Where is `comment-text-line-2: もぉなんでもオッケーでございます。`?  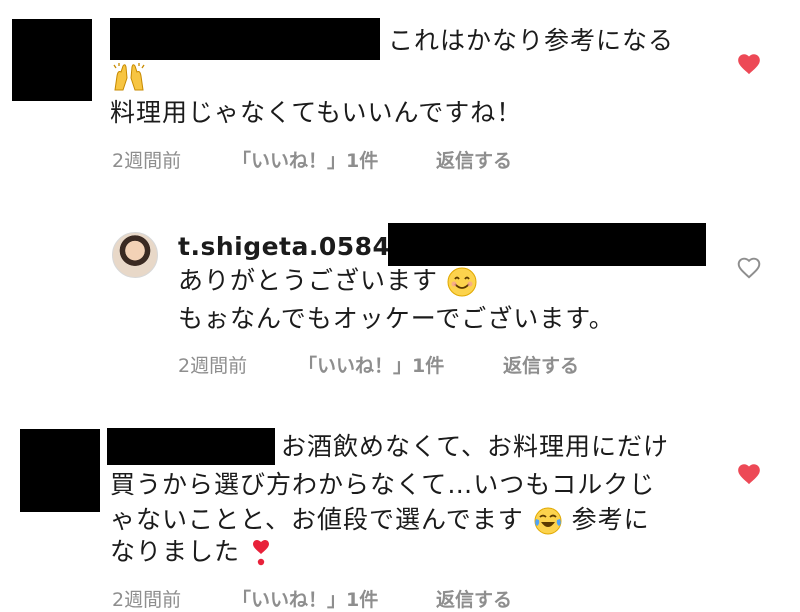 comment-text-line-2: もぉなんでもオッケーでございます。 is located at coordinates (396, 318).